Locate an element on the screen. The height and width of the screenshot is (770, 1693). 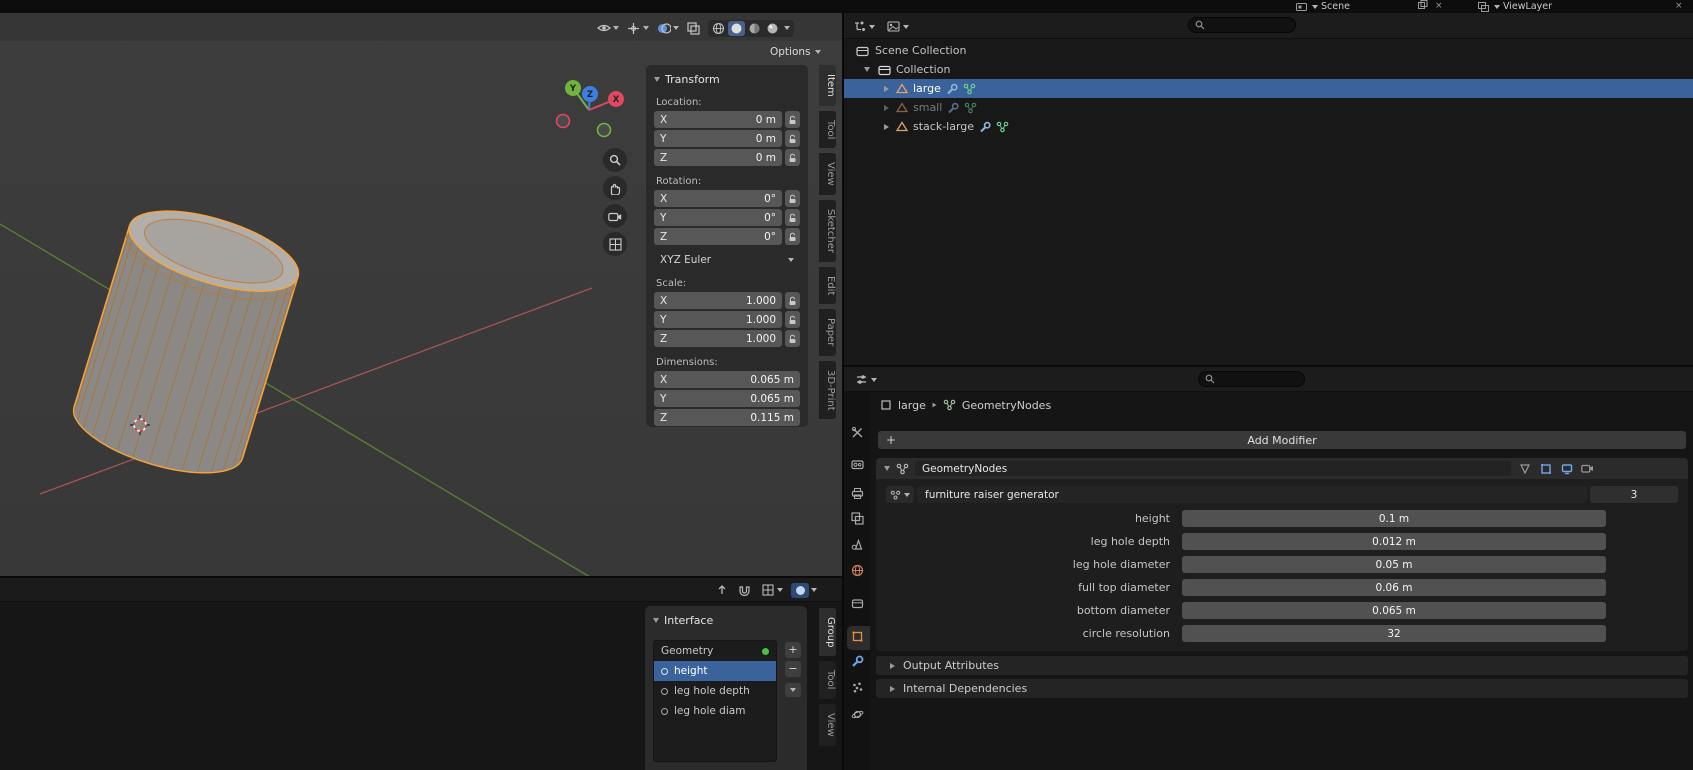
location-y-field: Y 0 m is located at coordinates (718, 138).